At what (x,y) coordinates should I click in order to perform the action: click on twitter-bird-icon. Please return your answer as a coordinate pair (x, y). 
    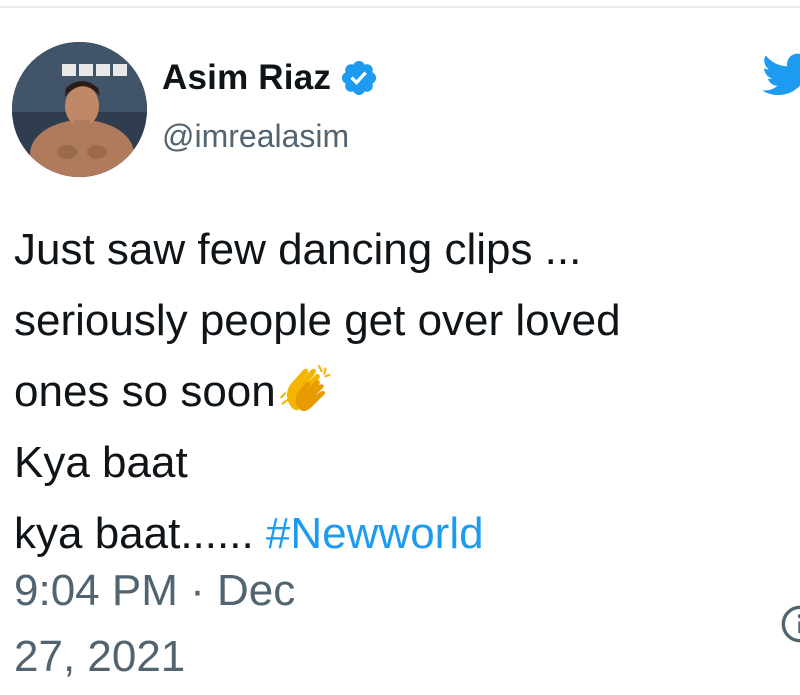
    Looking at the image, I should click on (781, 75).